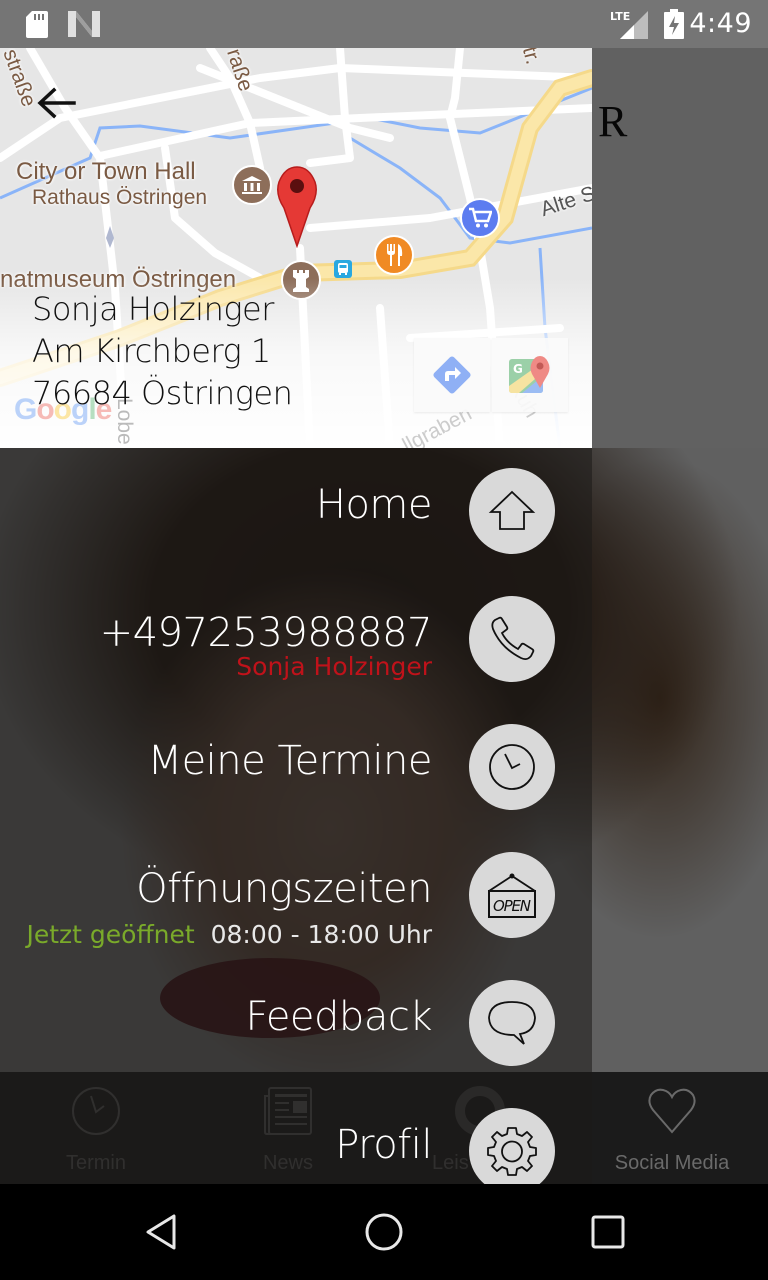 Image resolution: width=768 pixels, height=1280 pixels. I want to click on feedback-button, so click(512, 1023).